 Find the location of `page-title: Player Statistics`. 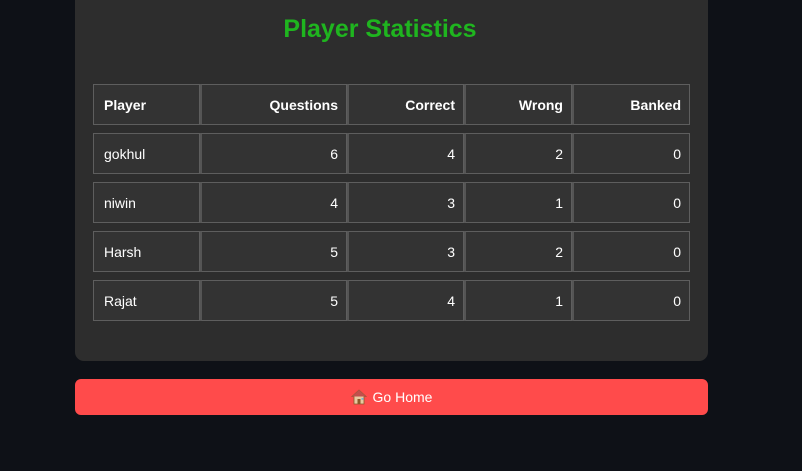

page-title: Player Statistics is located at coordinates (380, 29).